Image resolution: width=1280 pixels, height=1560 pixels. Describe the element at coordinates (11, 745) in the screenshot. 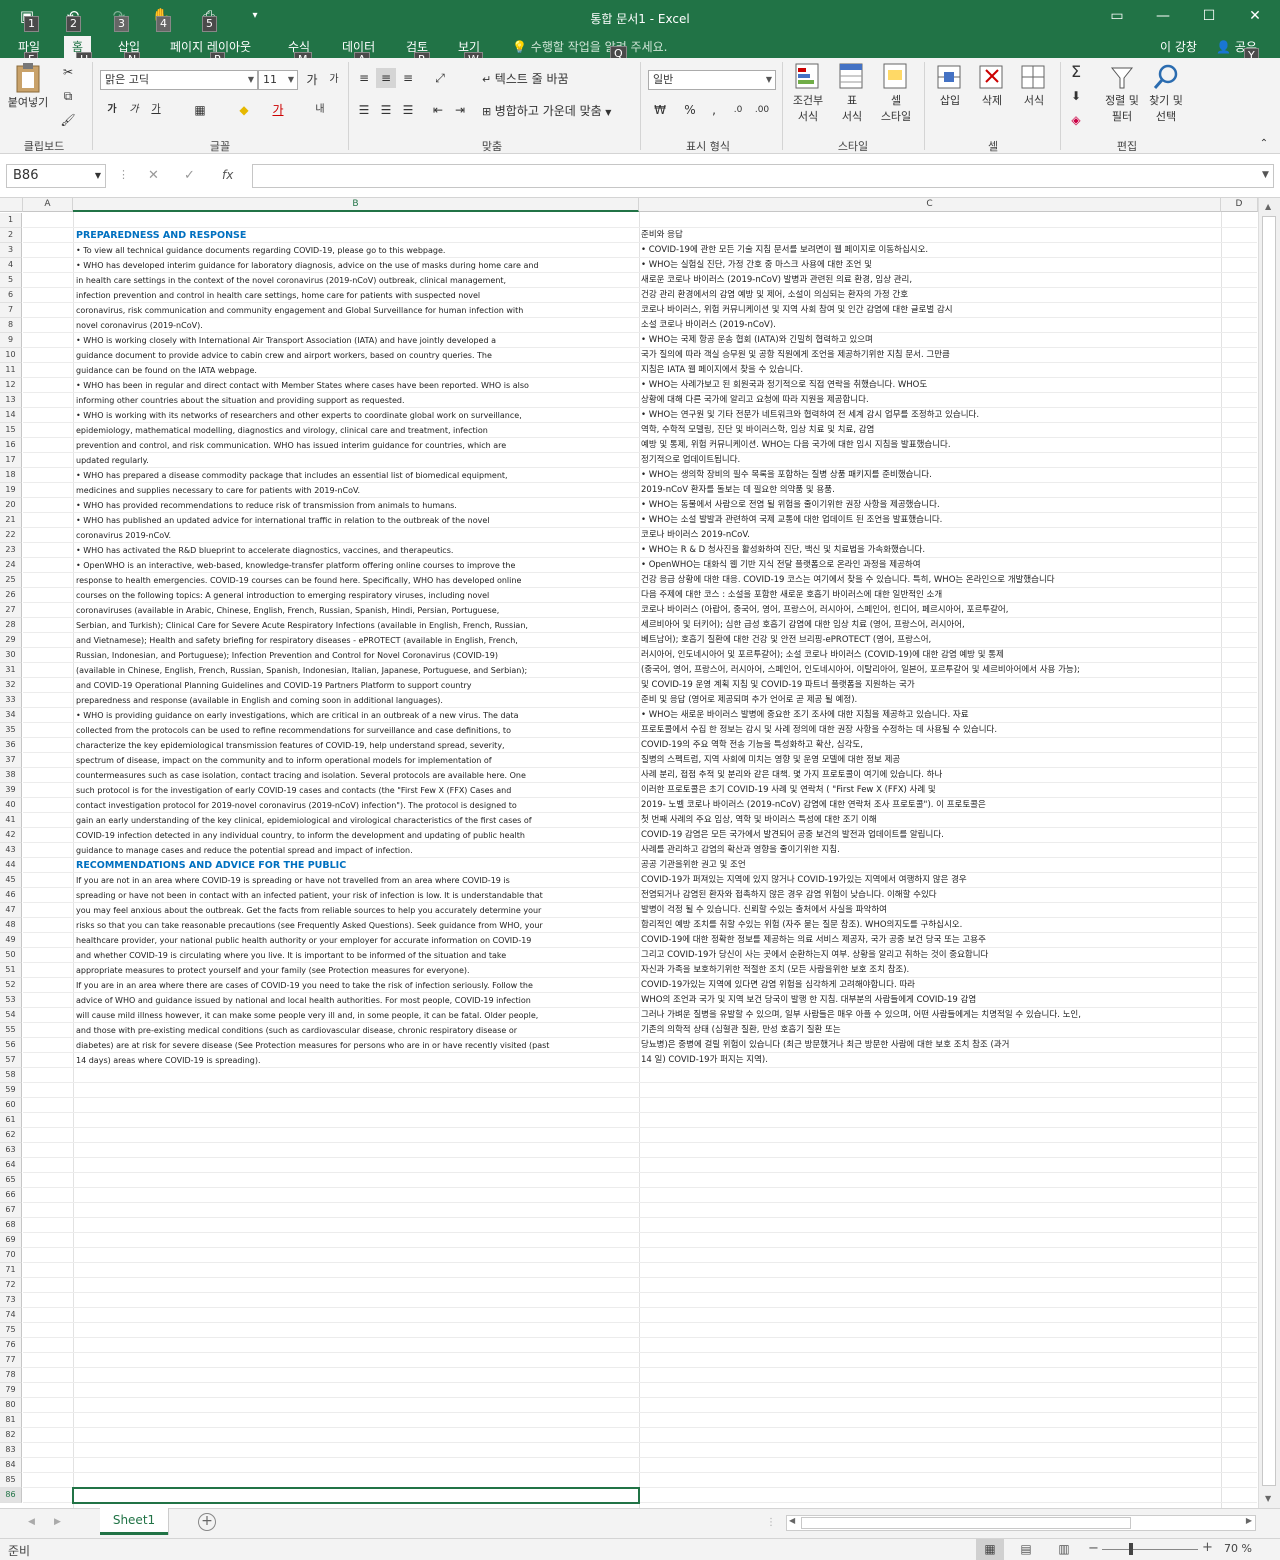

I see `row-header: 36` at that location.